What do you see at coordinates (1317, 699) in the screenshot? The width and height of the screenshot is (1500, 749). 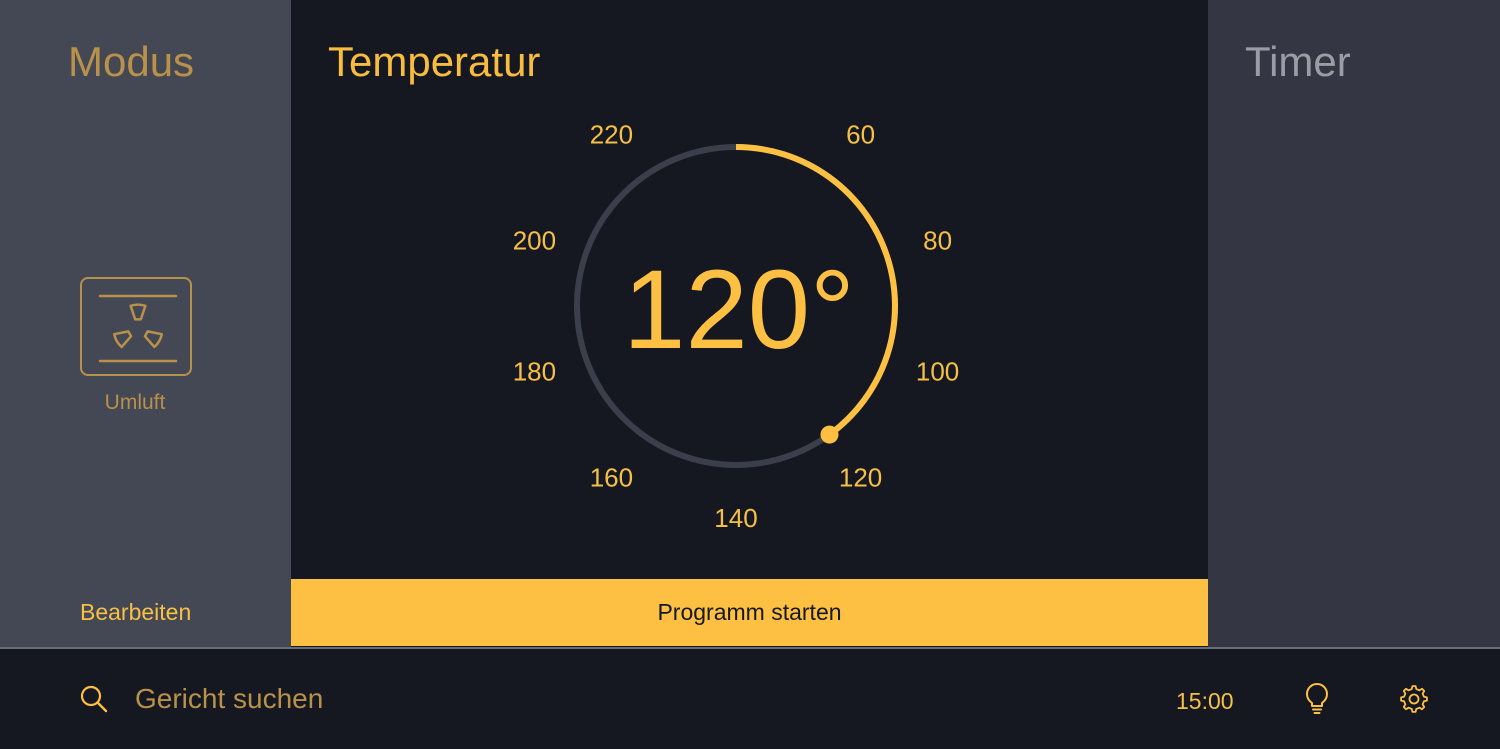 I see `lightbulb-icon` at bounding box center [1317, 699].